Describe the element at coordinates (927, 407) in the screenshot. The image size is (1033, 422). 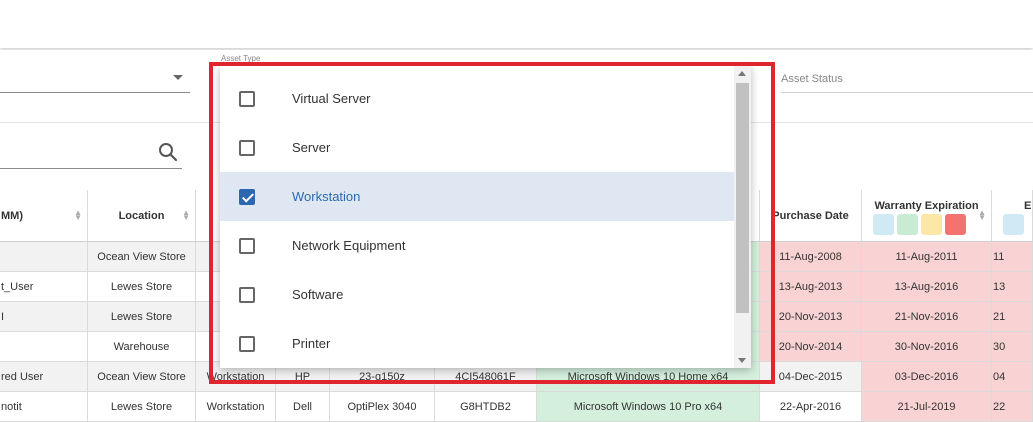
I see `table-cell-warranty: 21-Jul-2019` at that location.